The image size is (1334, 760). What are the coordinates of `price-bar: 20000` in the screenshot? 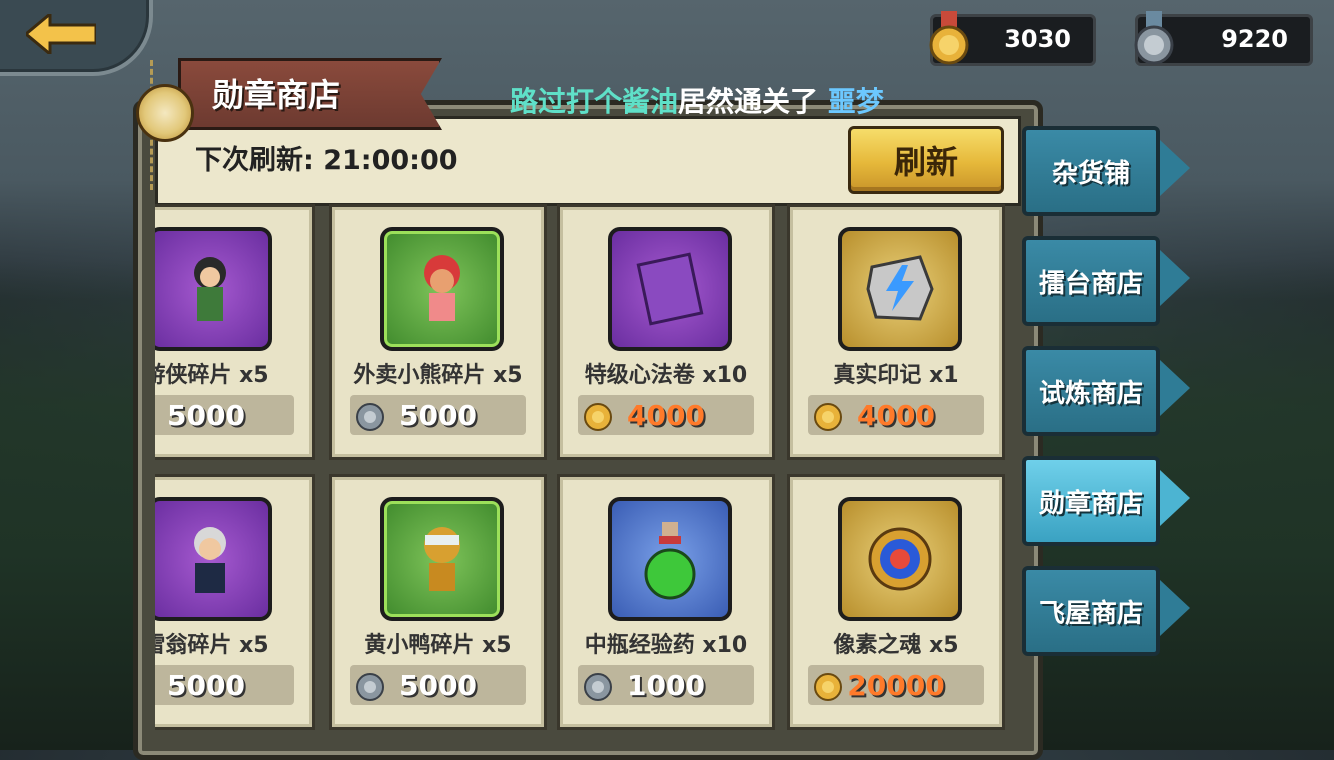 It's located at (896, 685).